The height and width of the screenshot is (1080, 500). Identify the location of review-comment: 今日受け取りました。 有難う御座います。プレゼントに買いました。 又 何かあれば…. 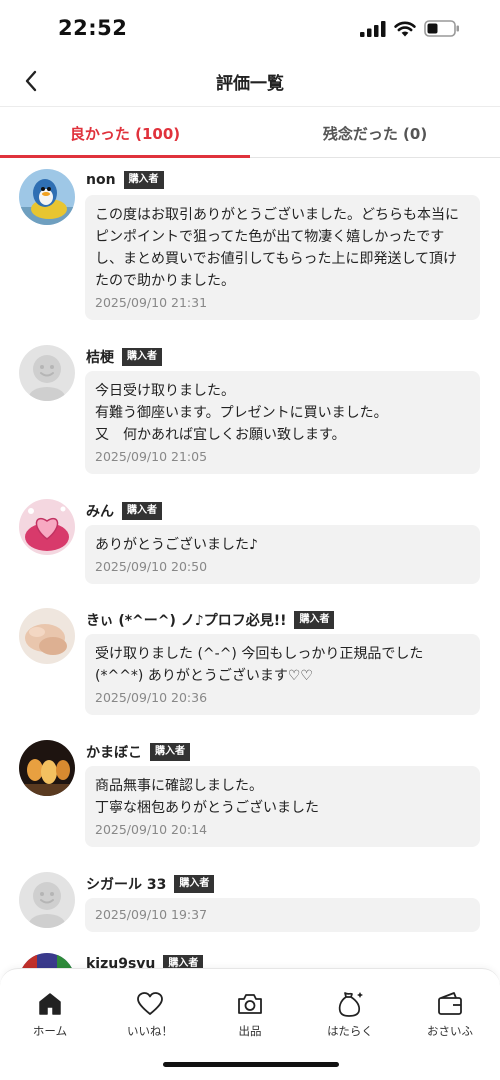
(241, 413).